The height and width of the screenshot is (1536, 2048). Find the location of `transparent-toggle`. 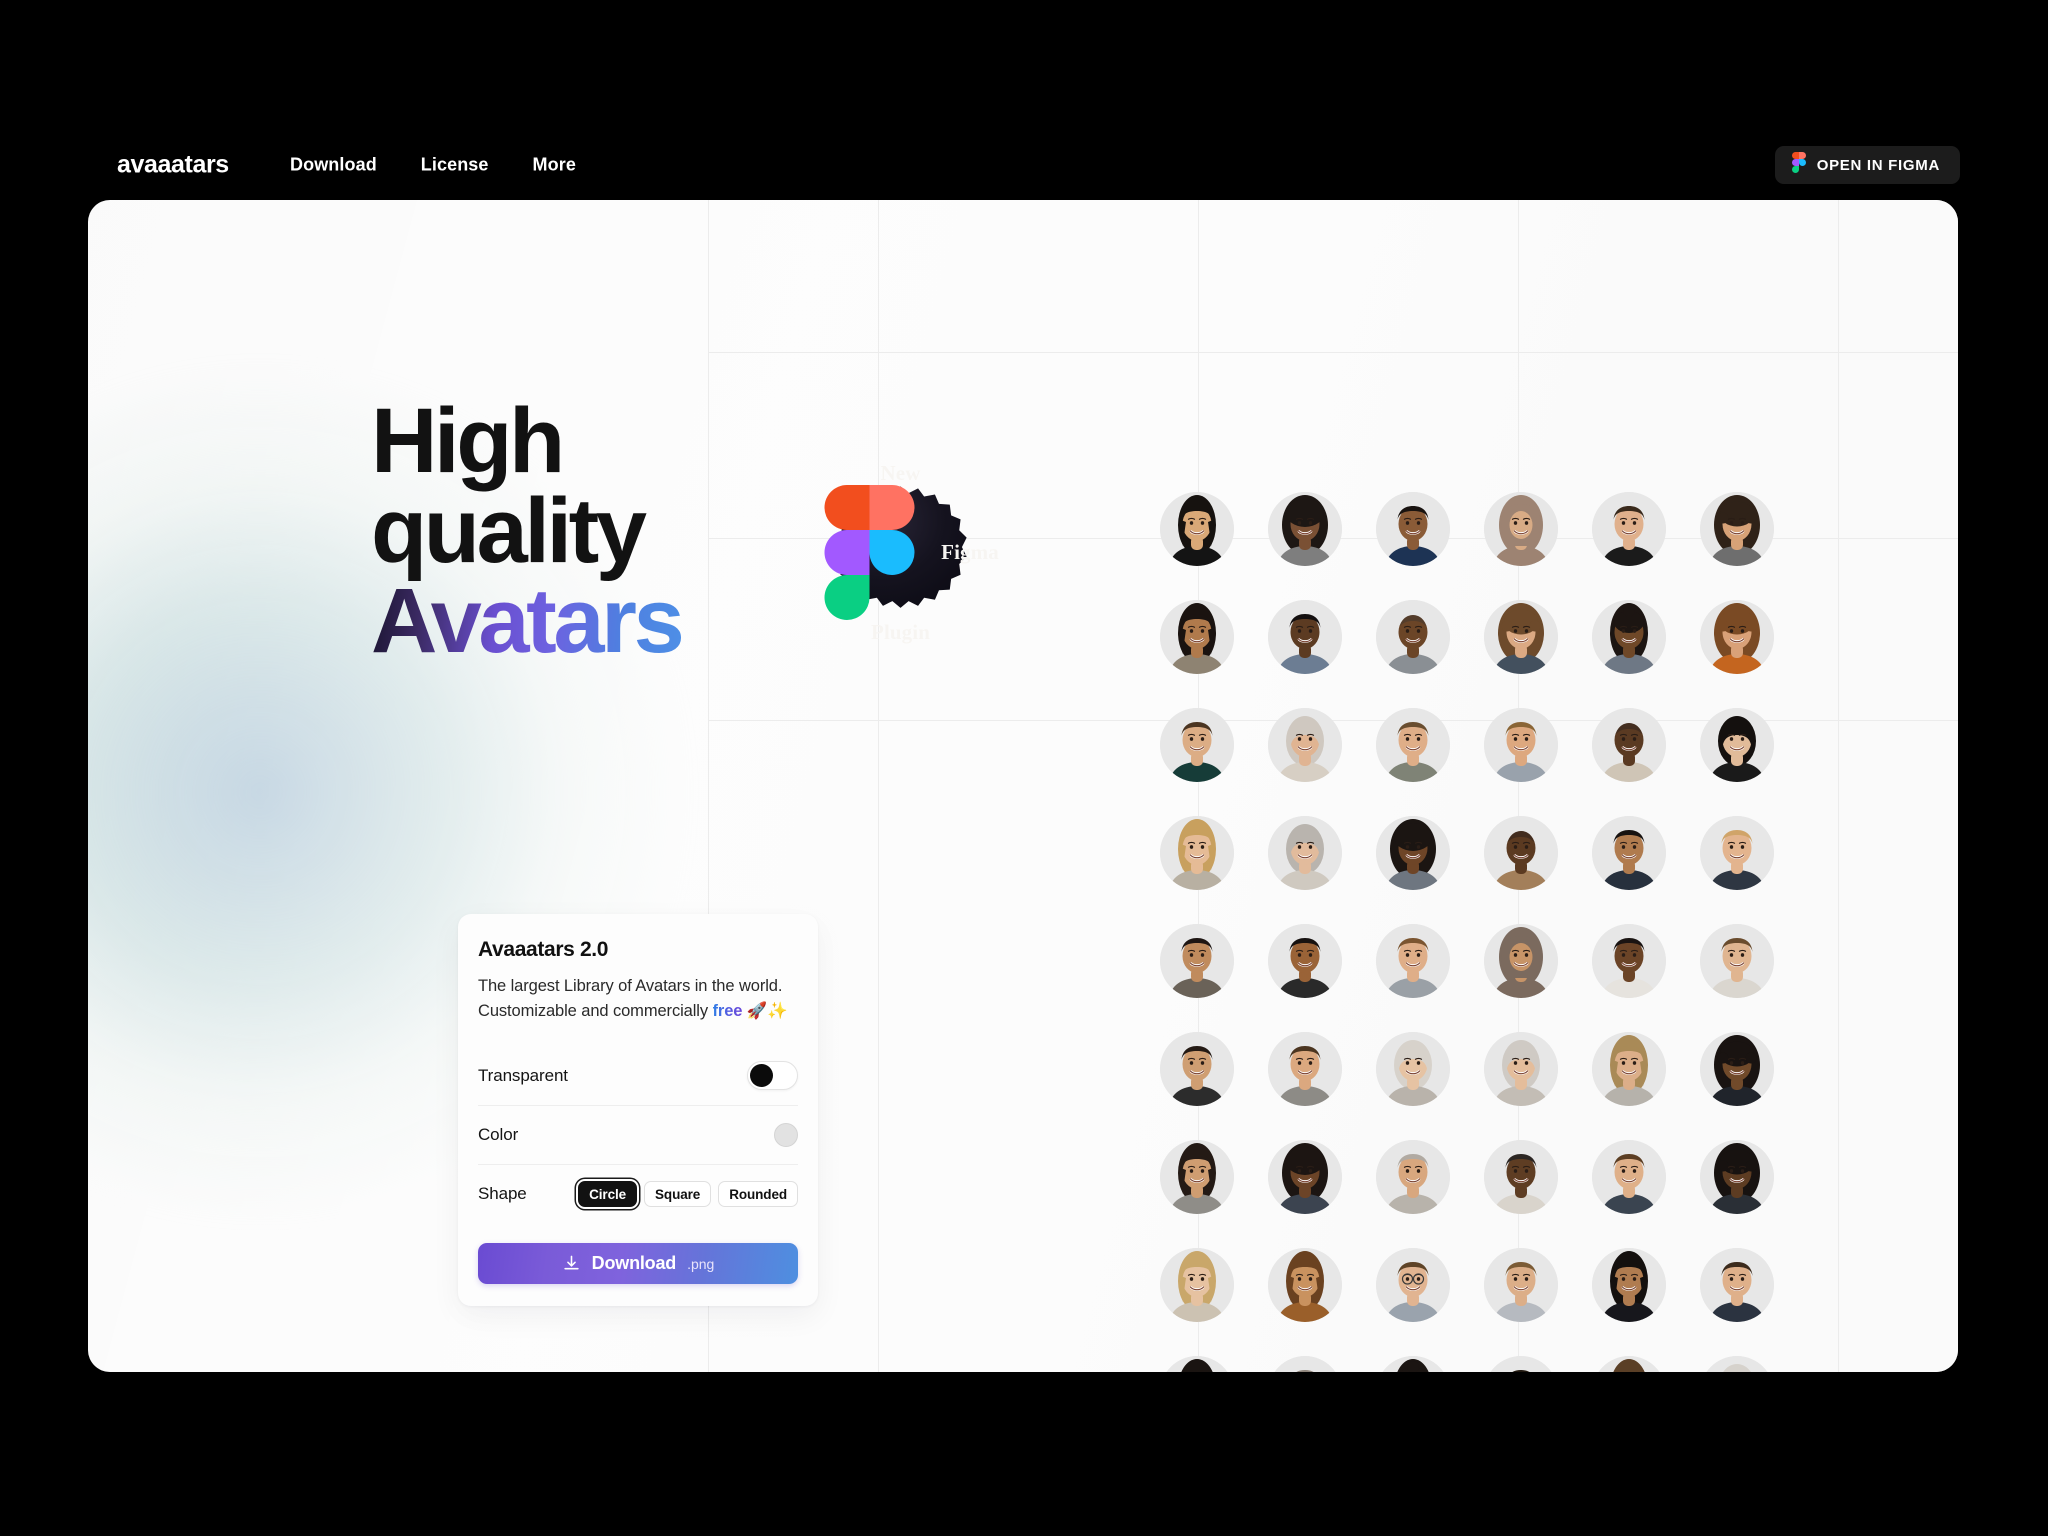

transparent-toggle is located at coordinates (772, 1076).